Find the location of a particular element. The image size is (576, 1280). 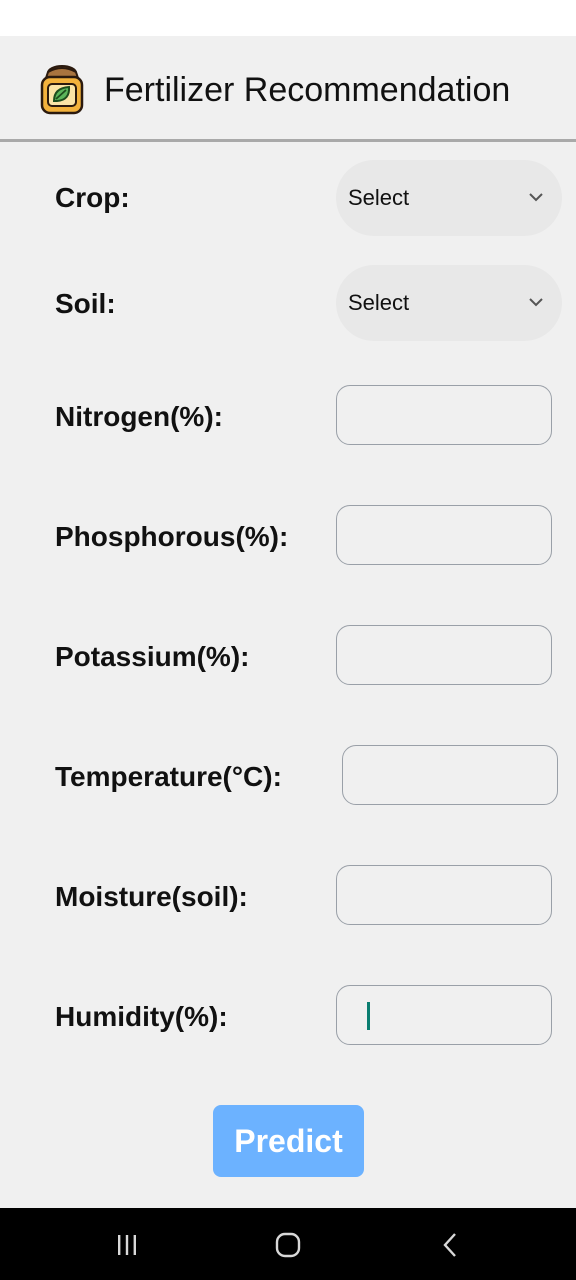

crop-select: Select is located at coordinates (449, 198).